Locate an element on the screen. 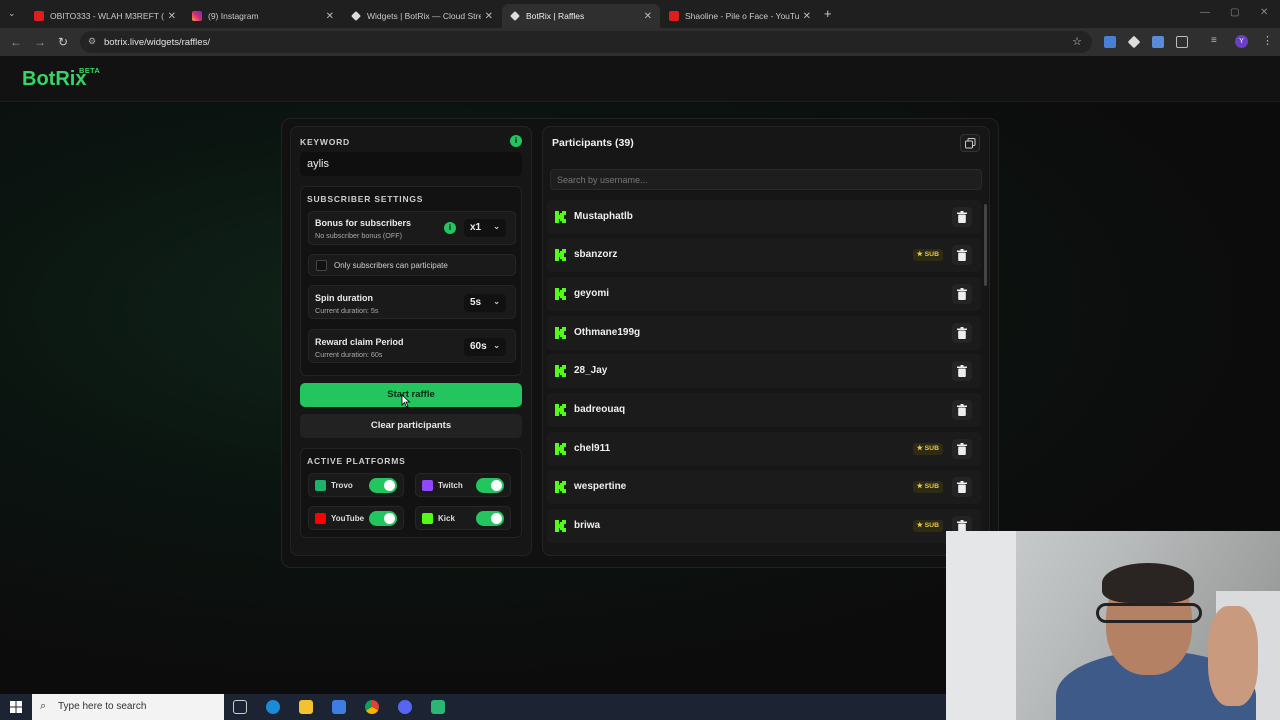  only-subs-row: Only subscribers can participate is located at coordinates (412, 265).